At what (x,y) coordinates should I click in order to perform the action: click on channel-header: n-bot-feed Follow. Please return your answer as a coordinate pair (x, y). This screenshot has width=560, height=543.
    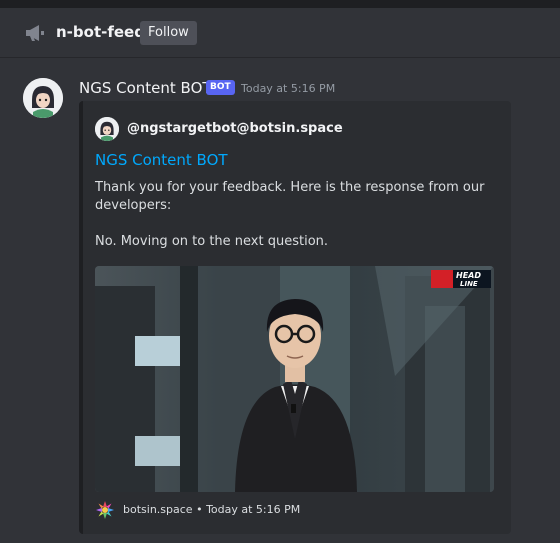
    Looking at the image, I should click on (280, 33).